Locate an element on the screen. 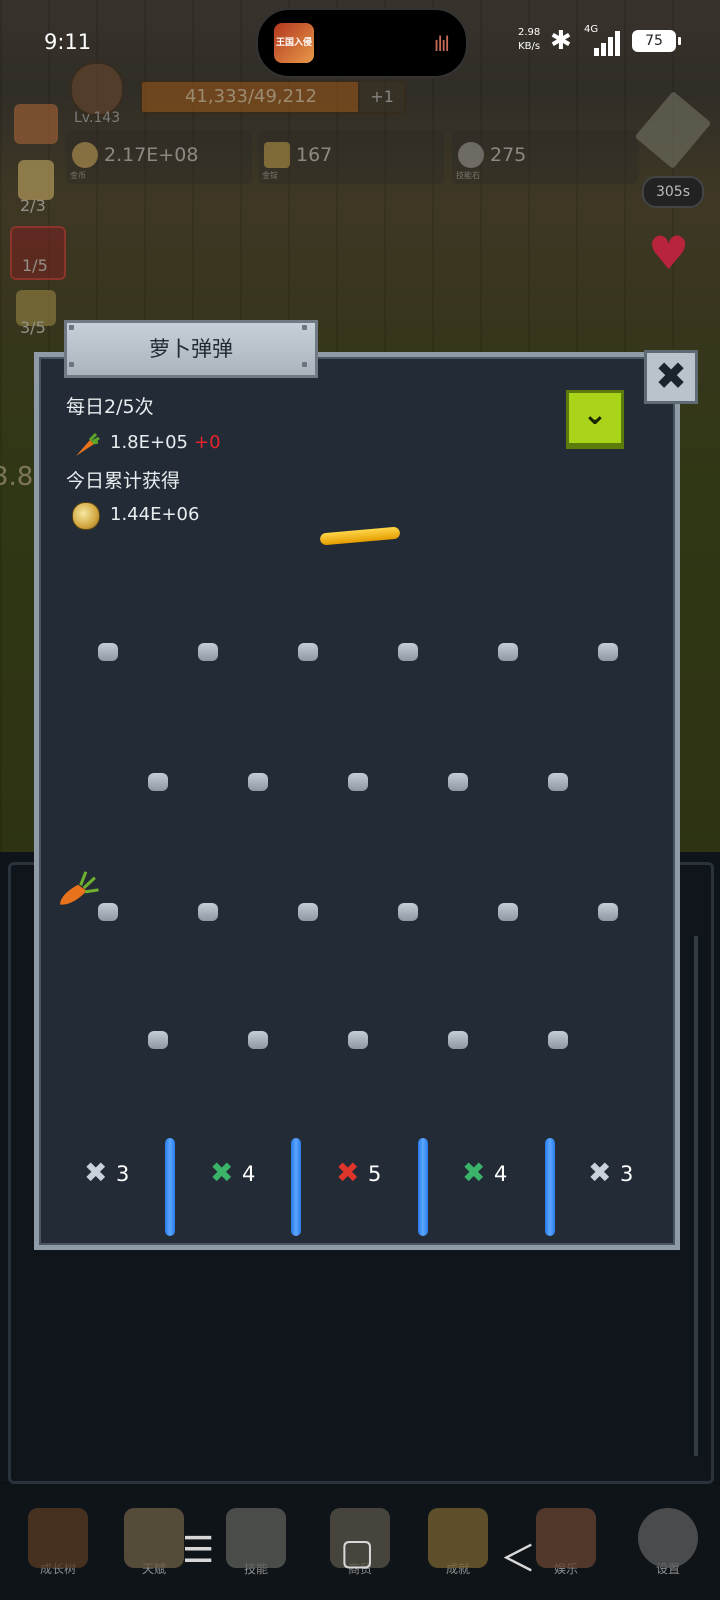  bag-icon is located at coordinates (566, 1538).